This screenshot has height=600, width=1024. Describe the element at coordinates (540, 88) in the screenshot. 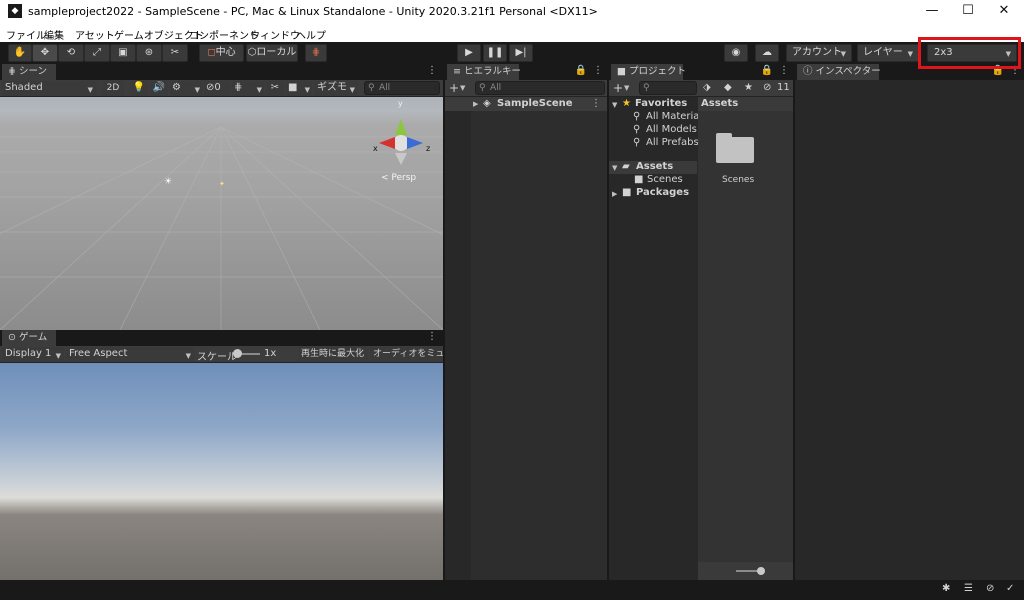

I see `hierarchy-search-input: ⚲ All` at that location.